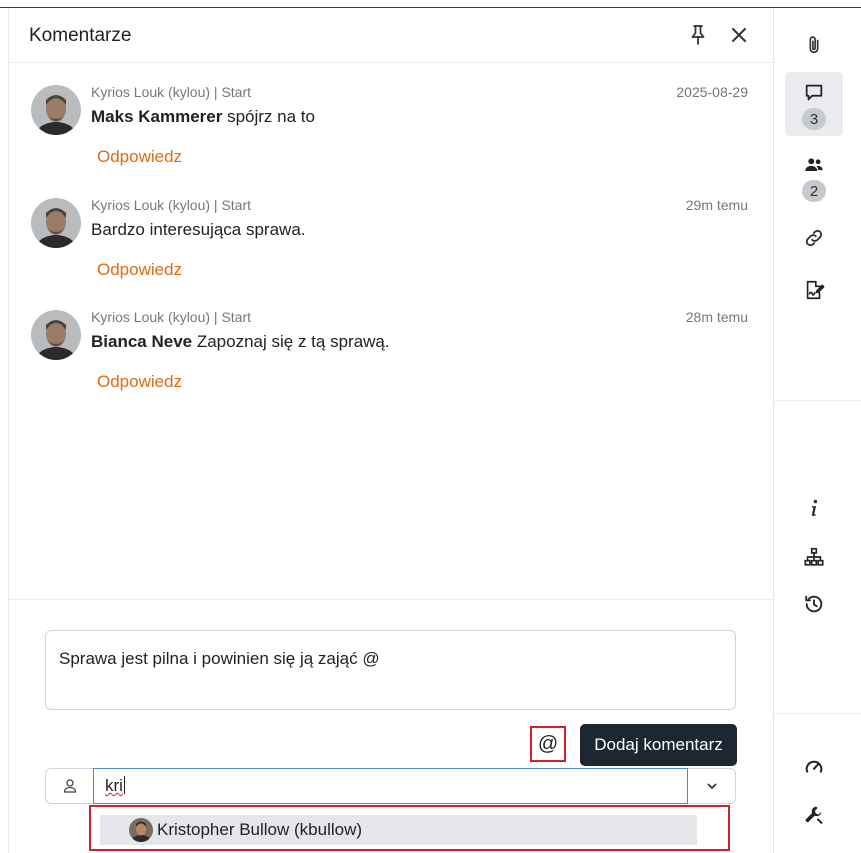 This screenshot has width=861, height=853. What do you see at coordinates (260, 829) in the screenshot?
I see `suggestion-label: Kristopher Bullow (kbullow)` at bounding box center [260, 829].